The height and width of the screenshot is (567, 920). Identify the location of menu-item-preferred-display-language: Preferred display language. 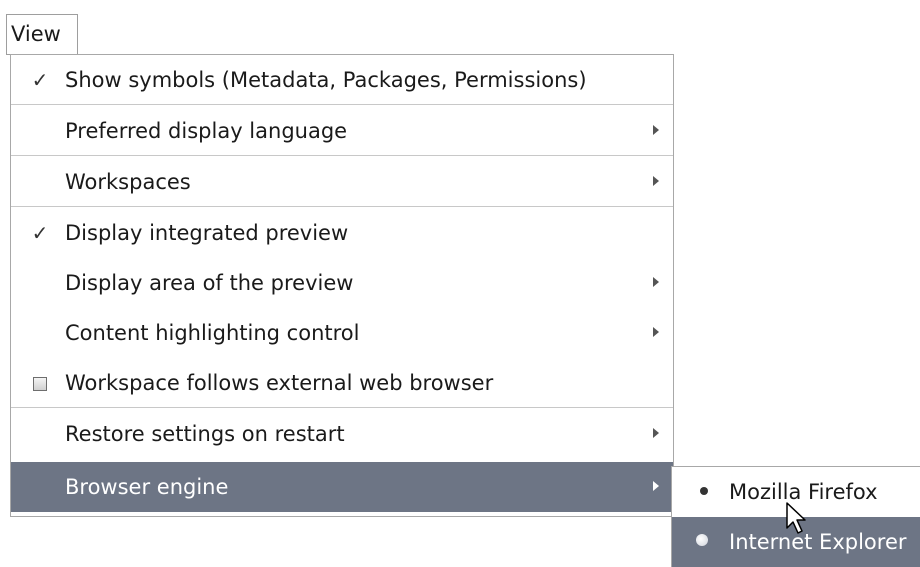
(342, 131).